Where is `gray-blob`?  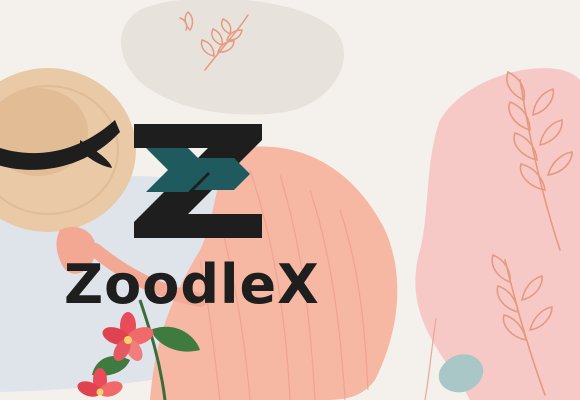 gray-blob is located at coordinates (233, 57).